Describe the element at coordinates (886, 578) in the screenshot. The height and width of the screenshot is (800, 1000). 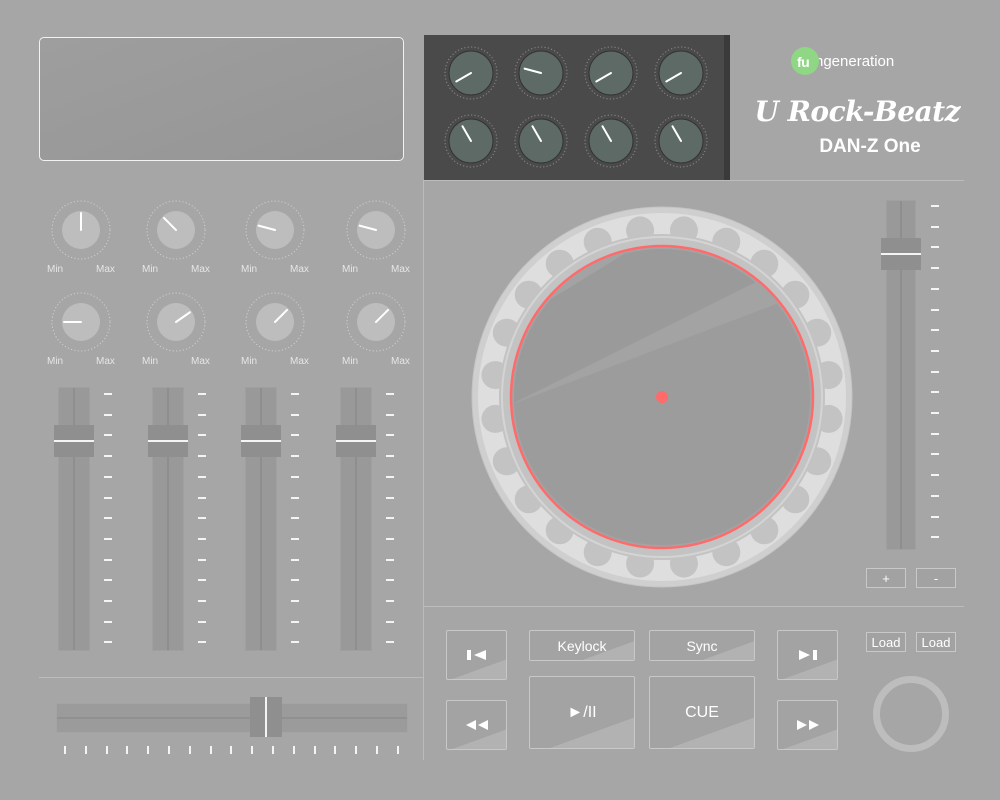
I see `pitch-plus-button: +` at that location.